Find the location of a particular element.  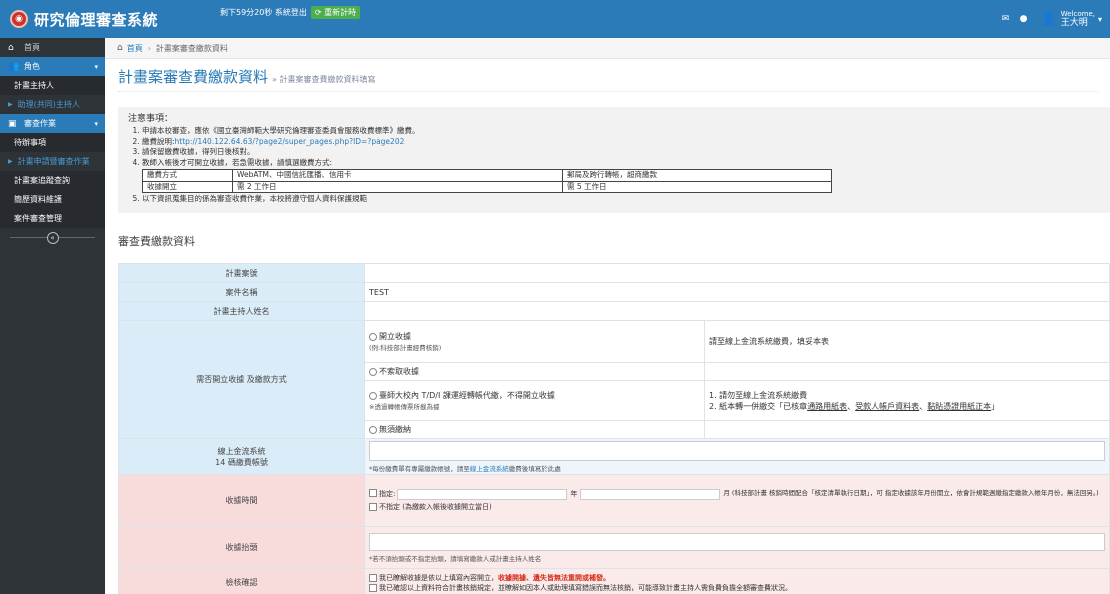

receipt-title-input is located at coordinates (737, 541).